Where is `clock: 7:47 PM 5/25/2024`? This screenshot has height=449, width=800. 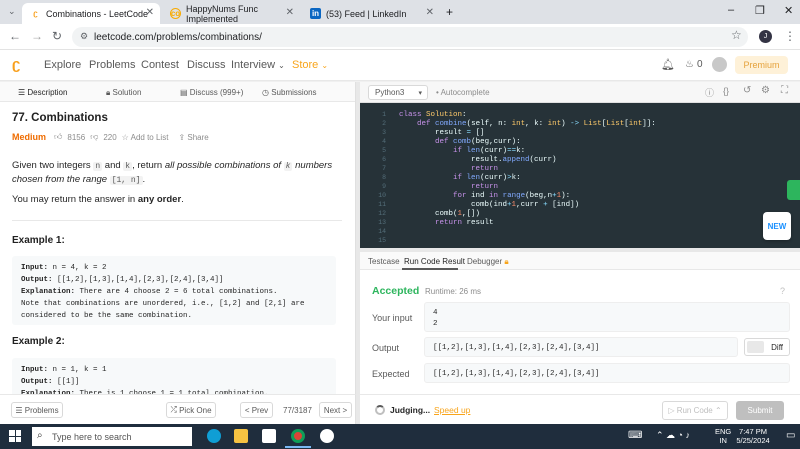
clock: 7:47 PM 5/25/2024 is located at coordinates (753, 436).